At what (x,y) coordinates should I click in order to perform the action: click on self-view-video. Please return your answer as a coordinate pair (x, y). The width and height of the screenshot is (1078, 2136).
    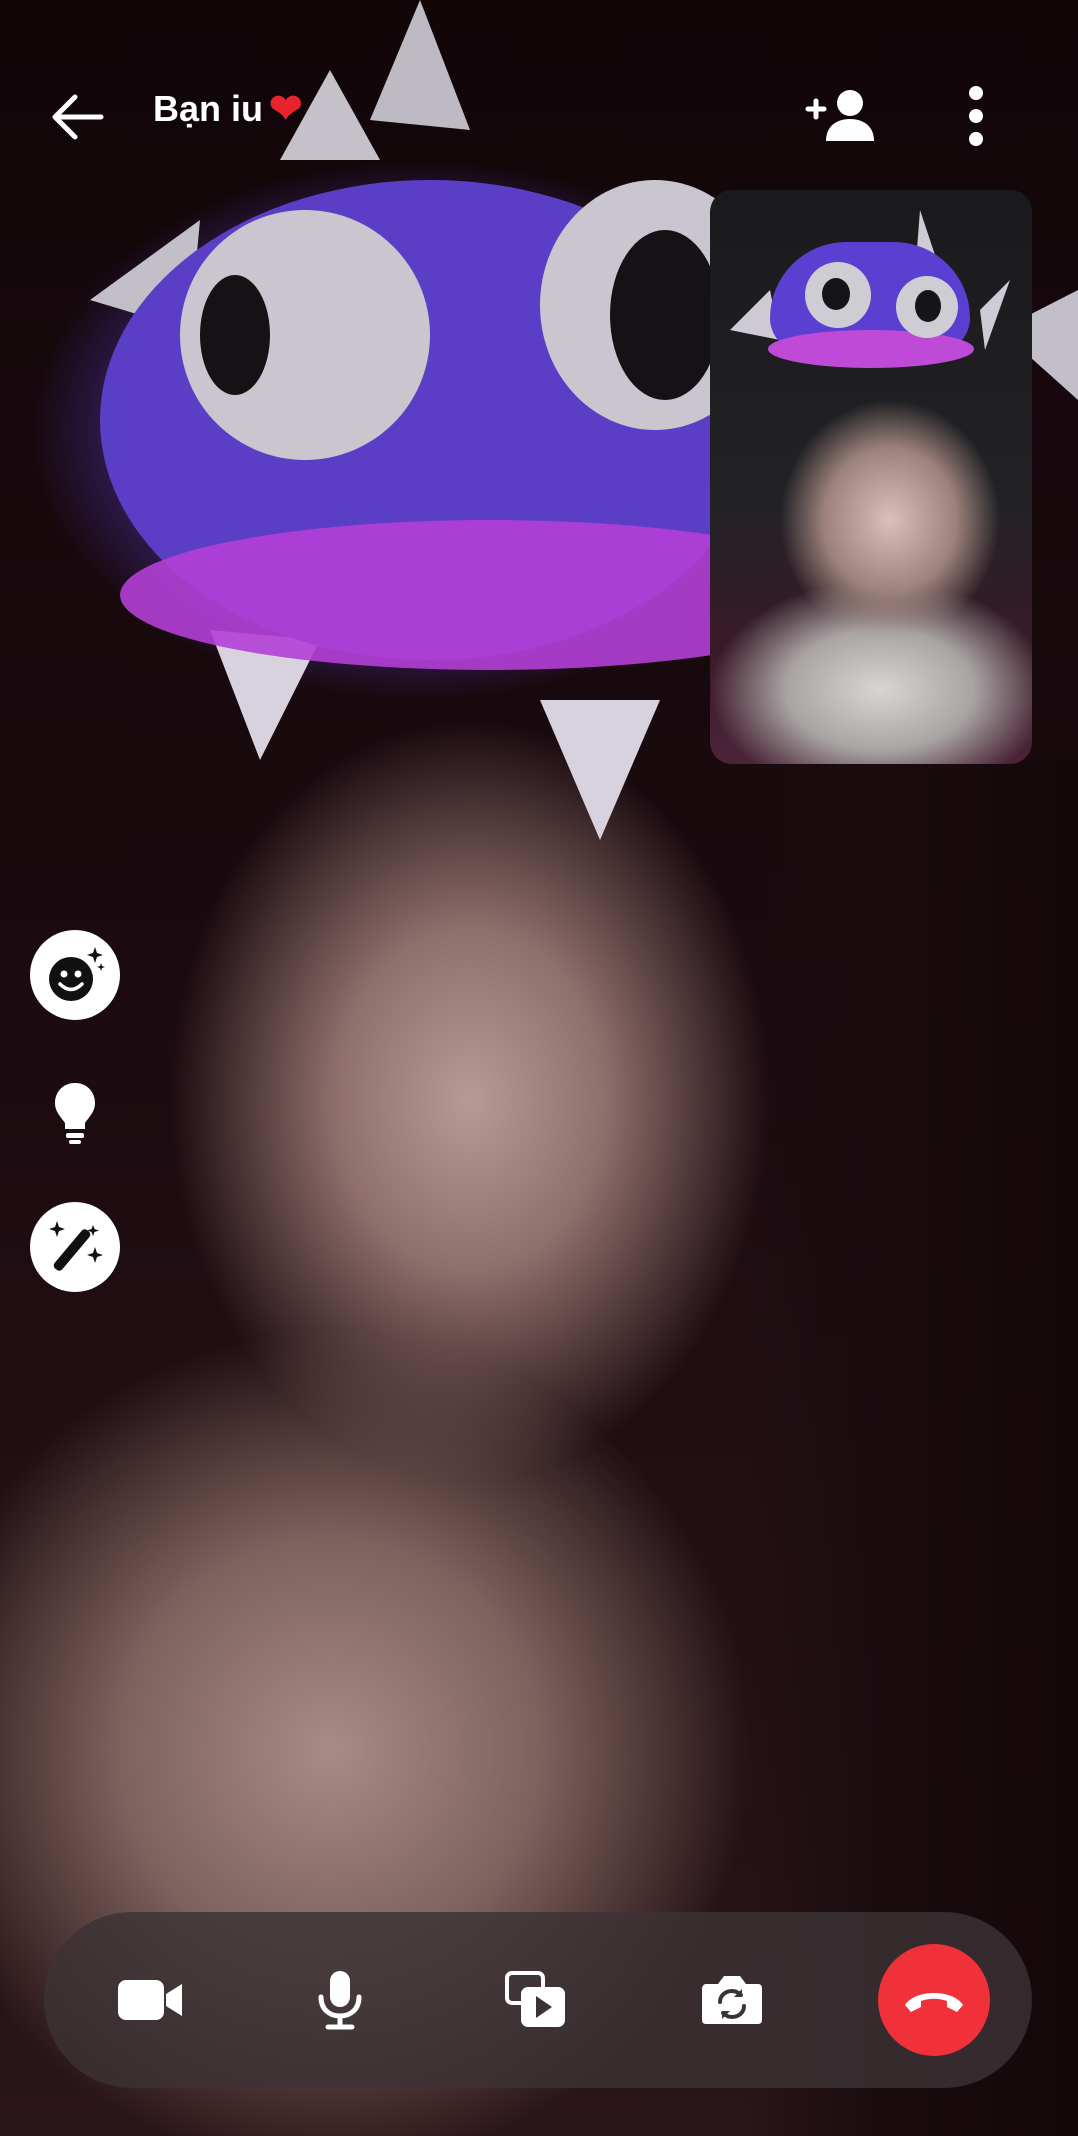
    Looking at the image, I should click on (871, 477).